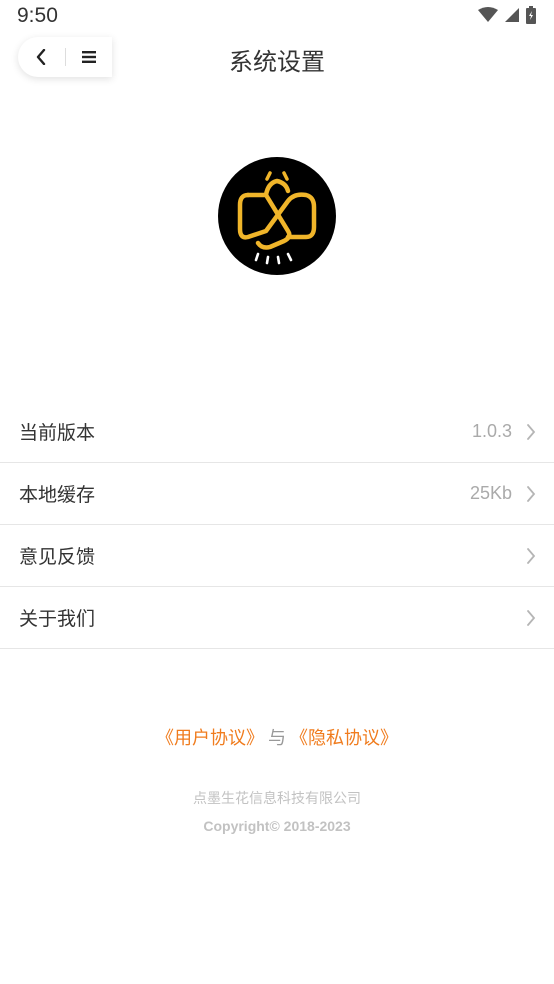 This screenshot has height=984, width=554. What do you see at coordinates (344, 738) in the screenshot?
I see `privacy-agreement-link: 《隐私协议》` at bounding box center [344, 738].